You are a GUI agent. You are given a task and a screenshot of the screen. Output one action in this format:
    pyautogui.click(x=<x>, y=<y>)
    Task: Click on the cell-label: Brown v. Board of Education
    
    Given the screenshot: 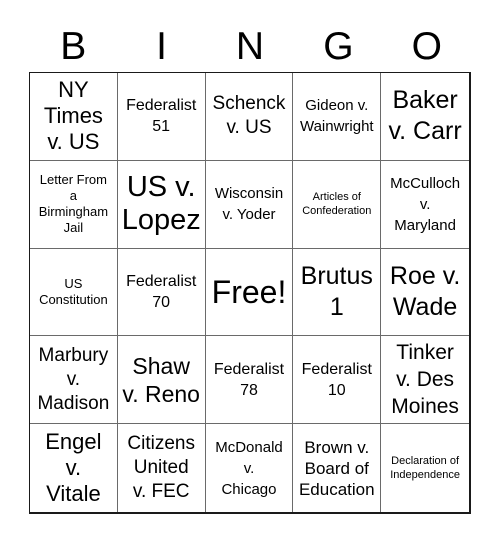 What is the action you would take?
    pyautogui.click(x=336, y=468)
    